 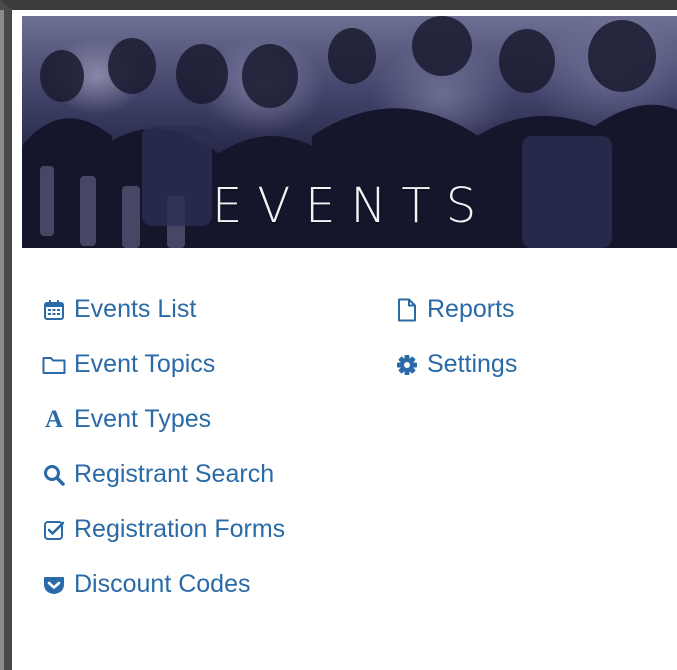 What do you see at coordinates (54, 365) in the screenshot?
I see `folder-icon` at bounding box center [54, 365].